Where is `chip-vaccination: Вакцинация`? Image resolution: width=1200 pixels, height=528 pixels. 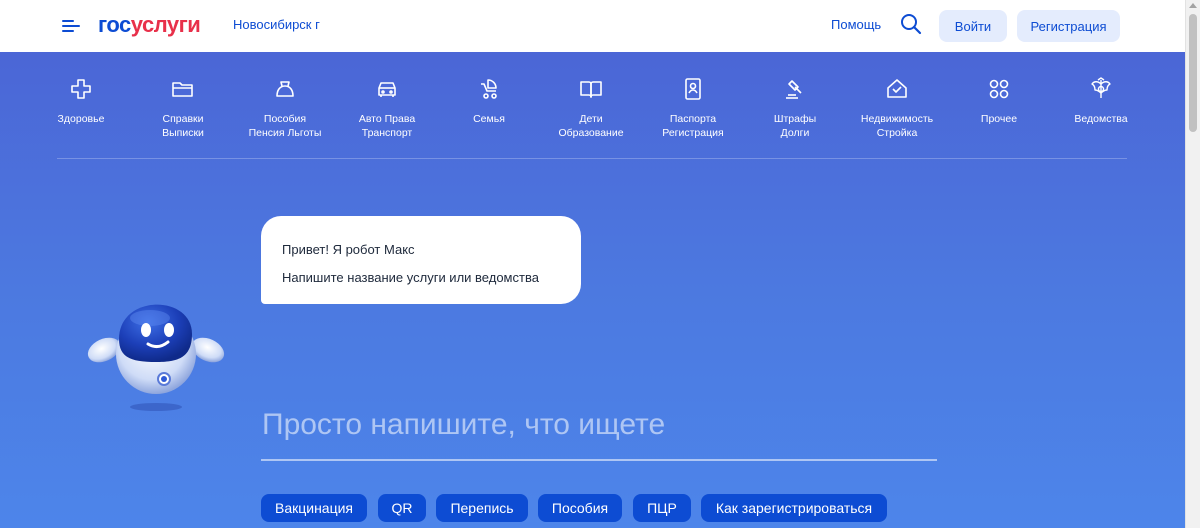
chip-vaccination: Вакцинация is located at coordinates (314, 508).